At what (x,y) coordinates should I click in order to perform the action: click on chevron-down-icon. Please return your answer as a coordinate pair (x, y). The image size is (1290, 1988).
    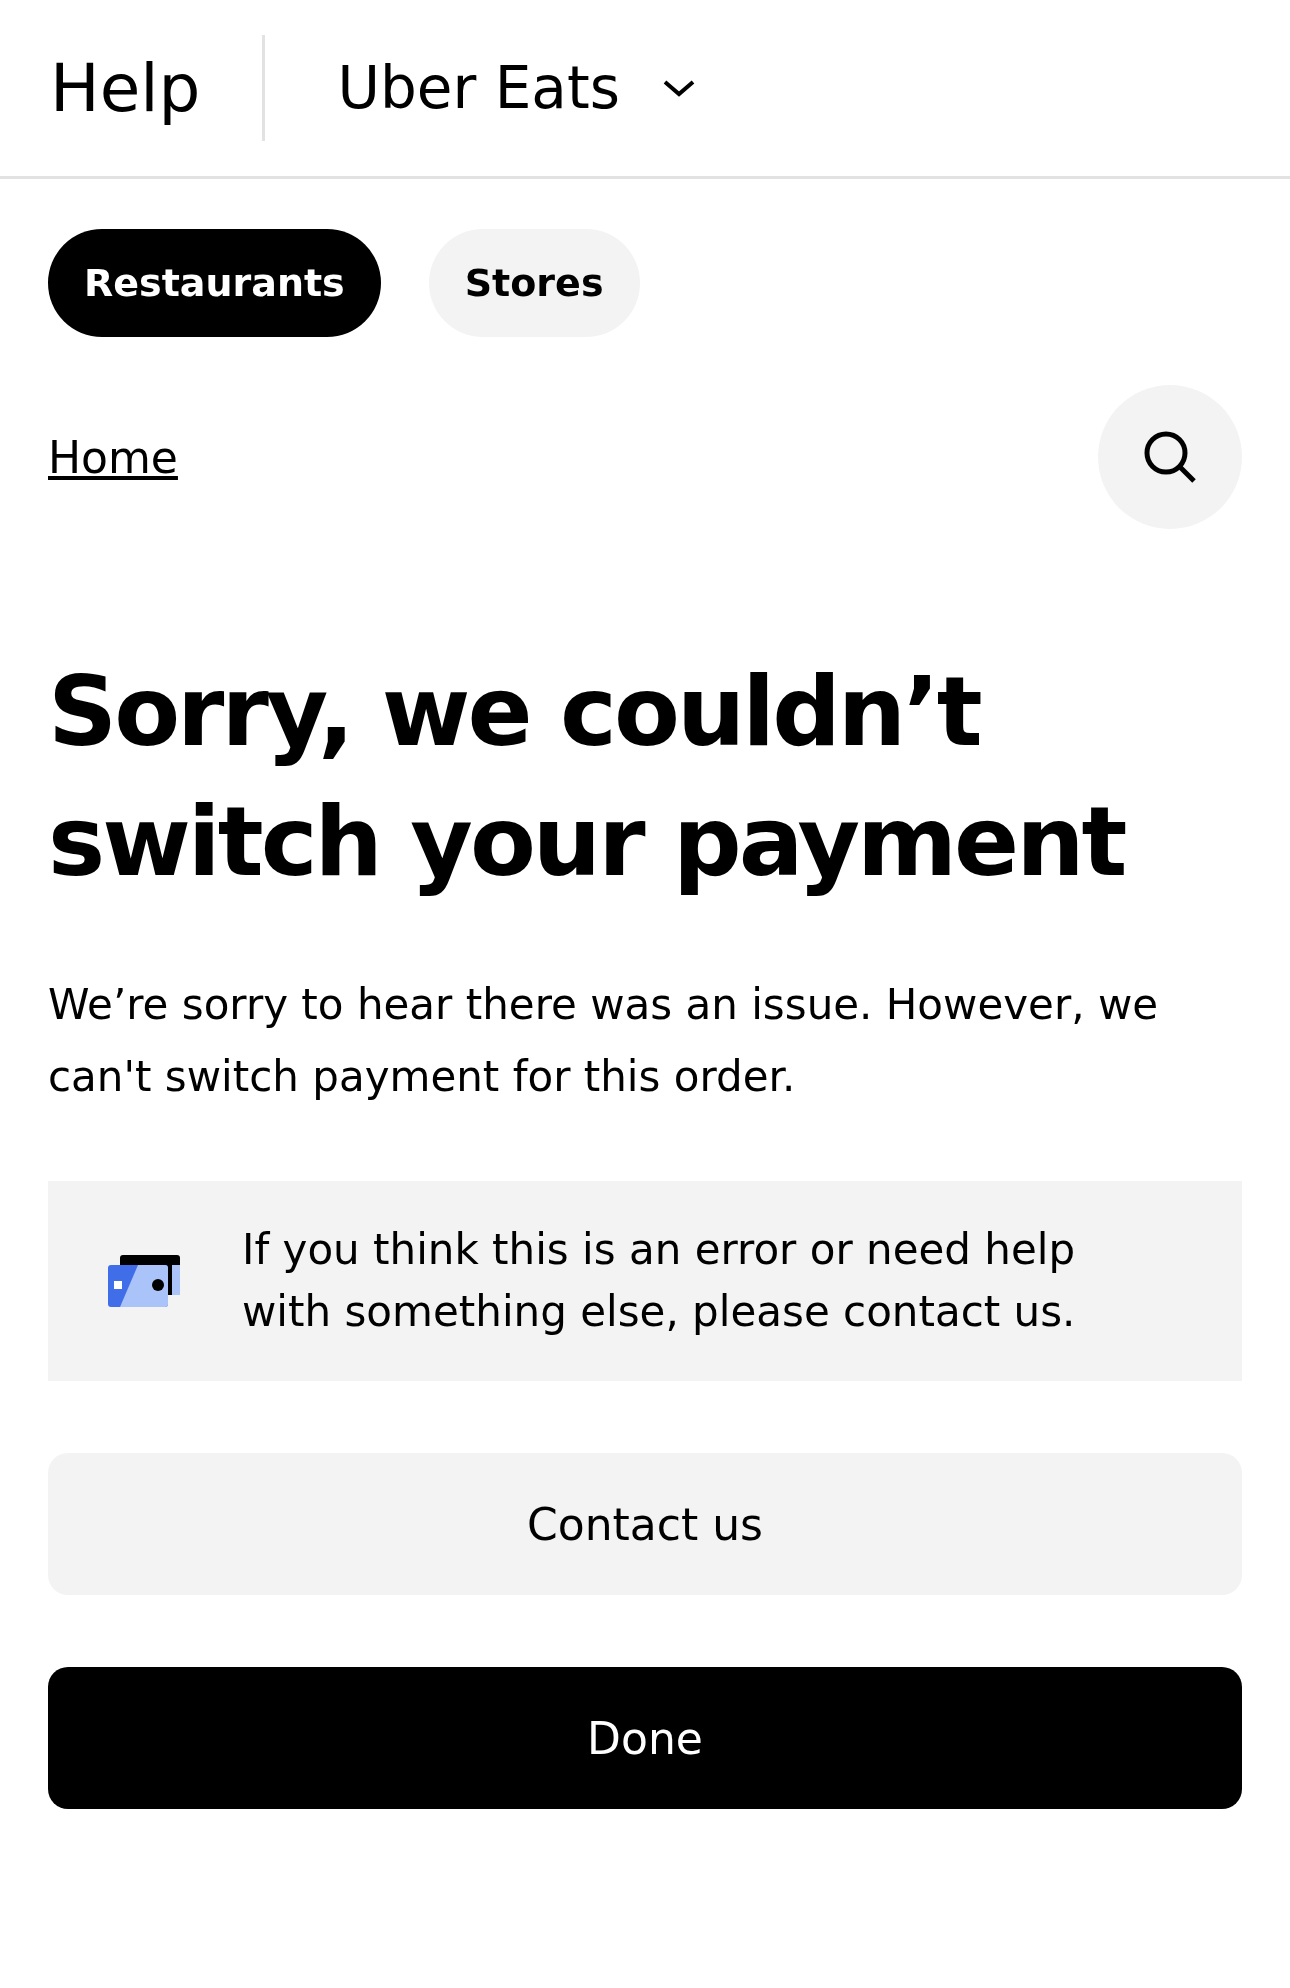
    Looking at the image, I should click on (678, 88).